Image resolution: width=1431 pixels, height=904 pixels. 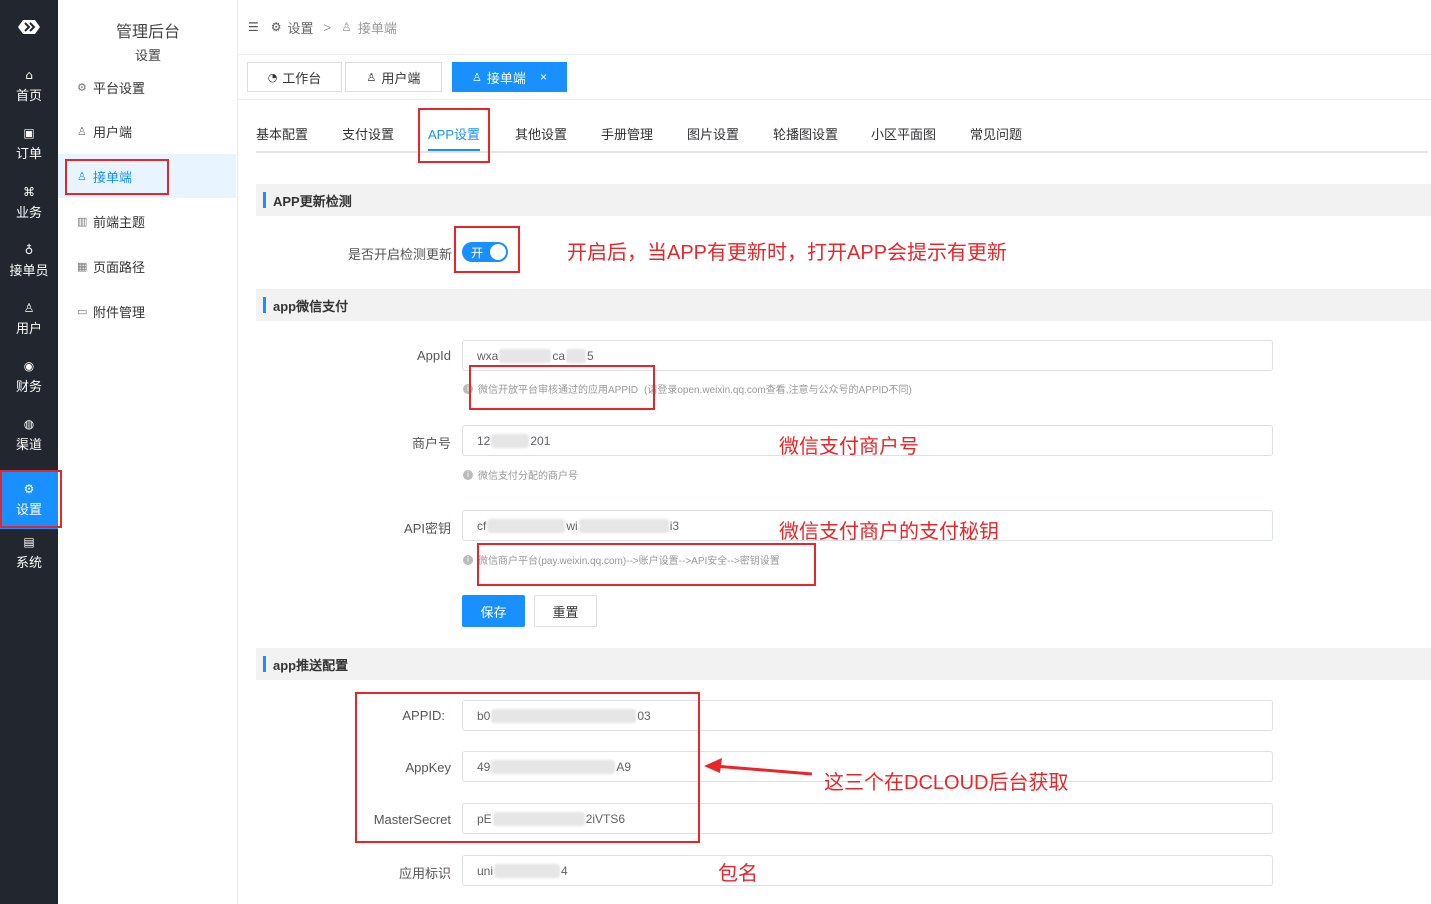 What do you see at coordinates (562, 387) in the screenshot?
I see `annotation-box-appid-hint` at bounding box center [562, 387].